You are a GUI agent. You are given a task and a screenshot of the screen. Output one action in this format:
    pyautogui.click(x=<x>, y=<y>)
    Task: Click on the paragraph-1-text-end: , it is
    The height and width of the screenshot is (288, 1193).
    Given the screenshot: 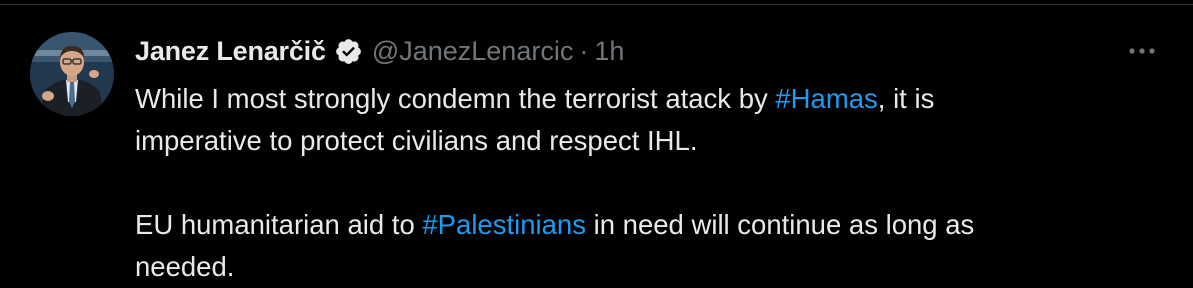 What is the action you would take?
    pyautogui.click(x=906, y=98)
    